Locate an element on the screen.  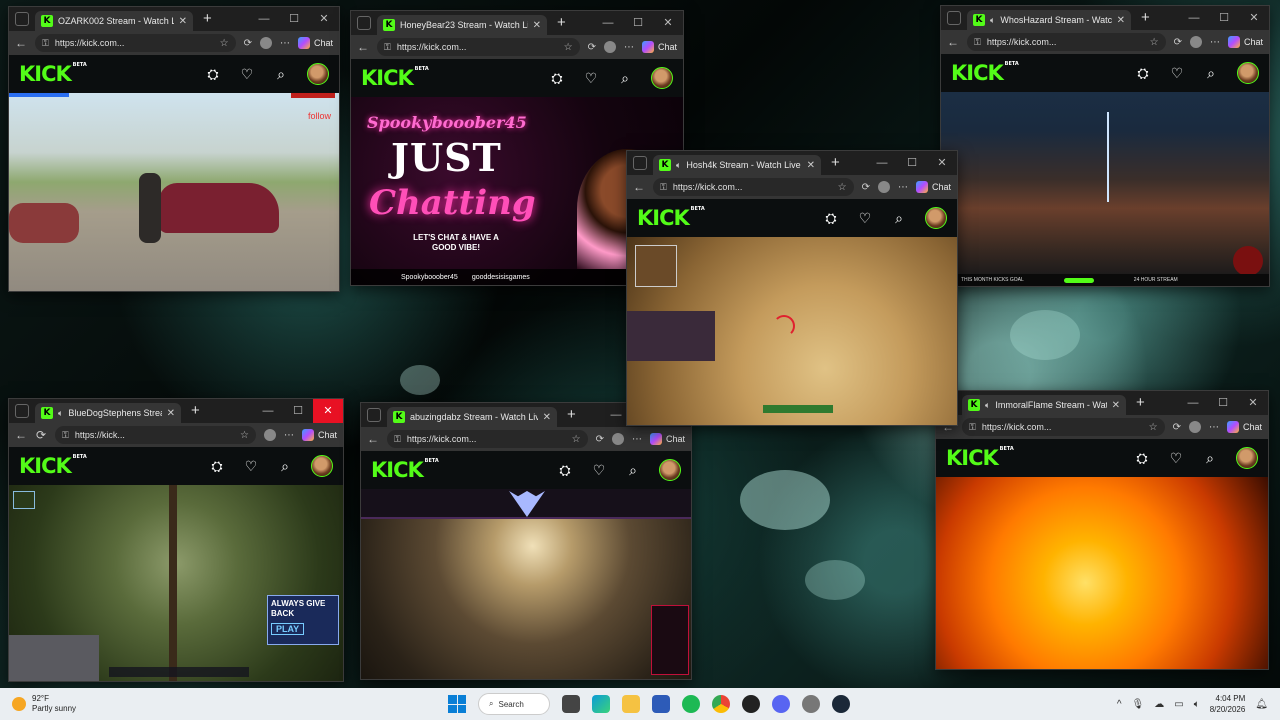
obs-icon is located at coordinates (751, 704).